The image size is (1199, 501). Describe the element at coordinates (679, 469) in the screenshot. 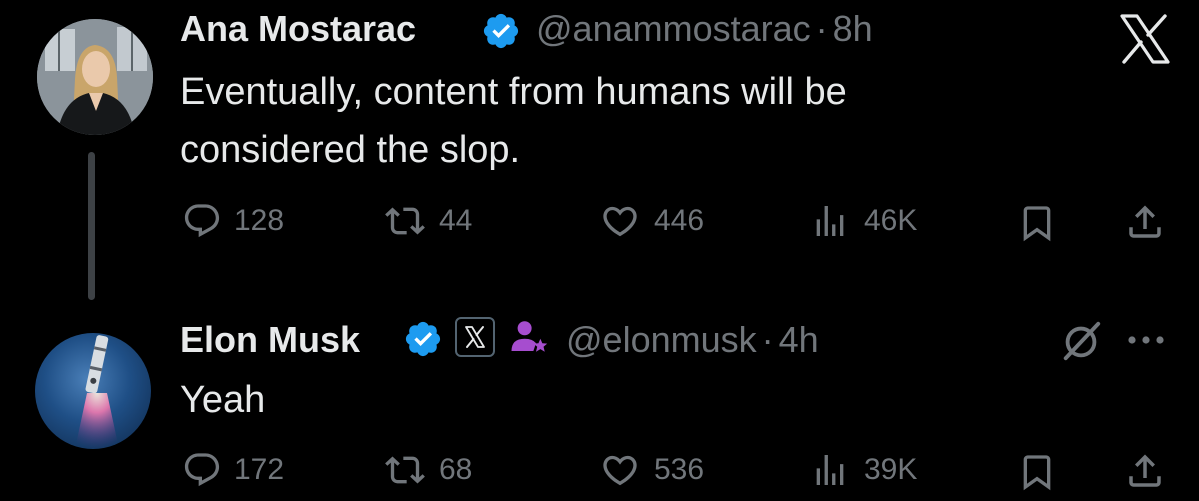

I see `like-count: 536` at that location.